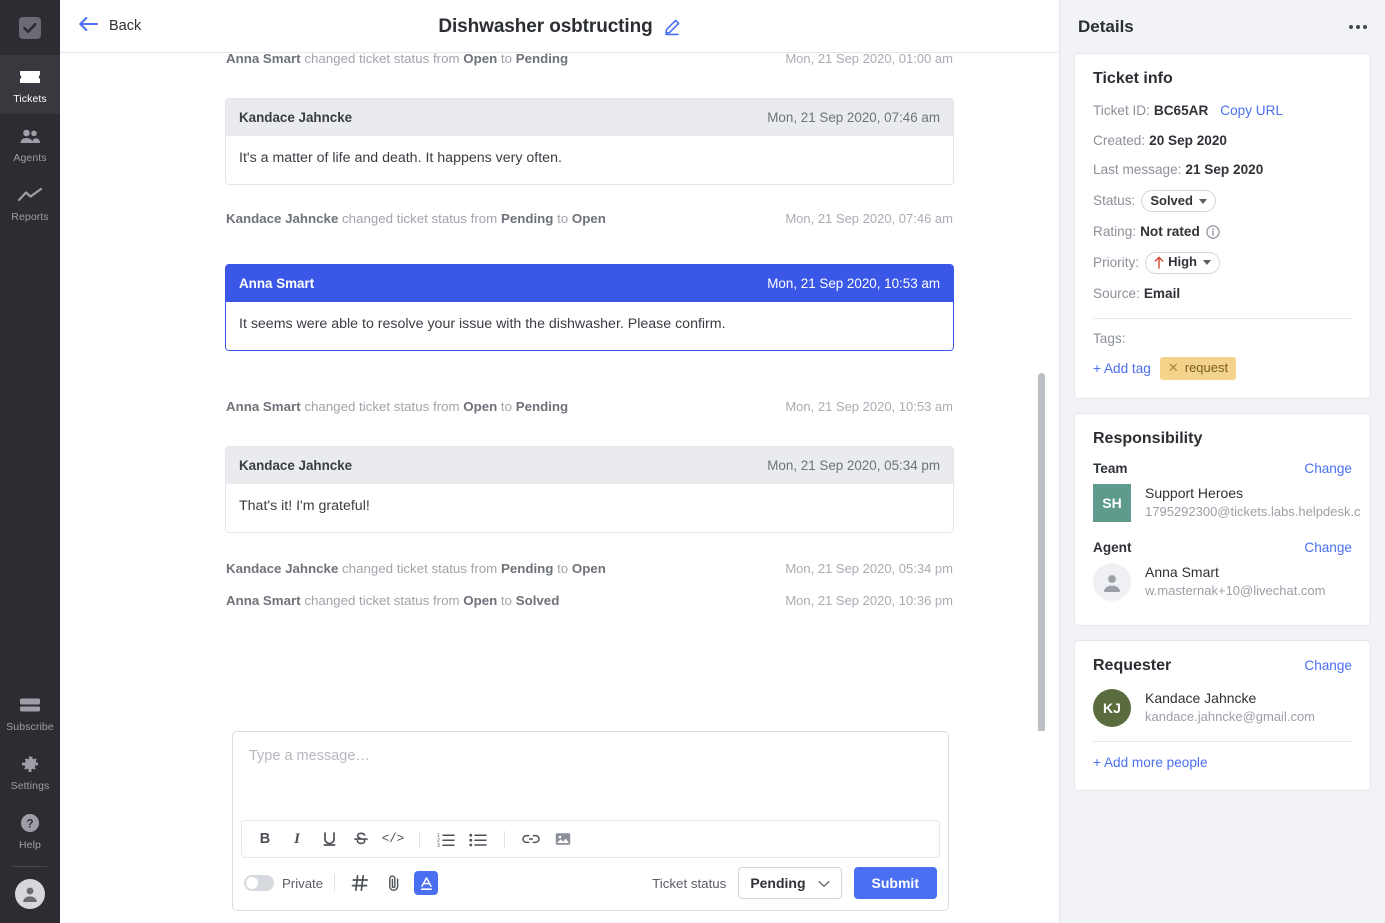 The height and width of the screenshot is (923, 1385). What do you see at coordinates (1213, 232) in the screenshot?
I see `info-circle-icon` at bounding box center [1213, 232].